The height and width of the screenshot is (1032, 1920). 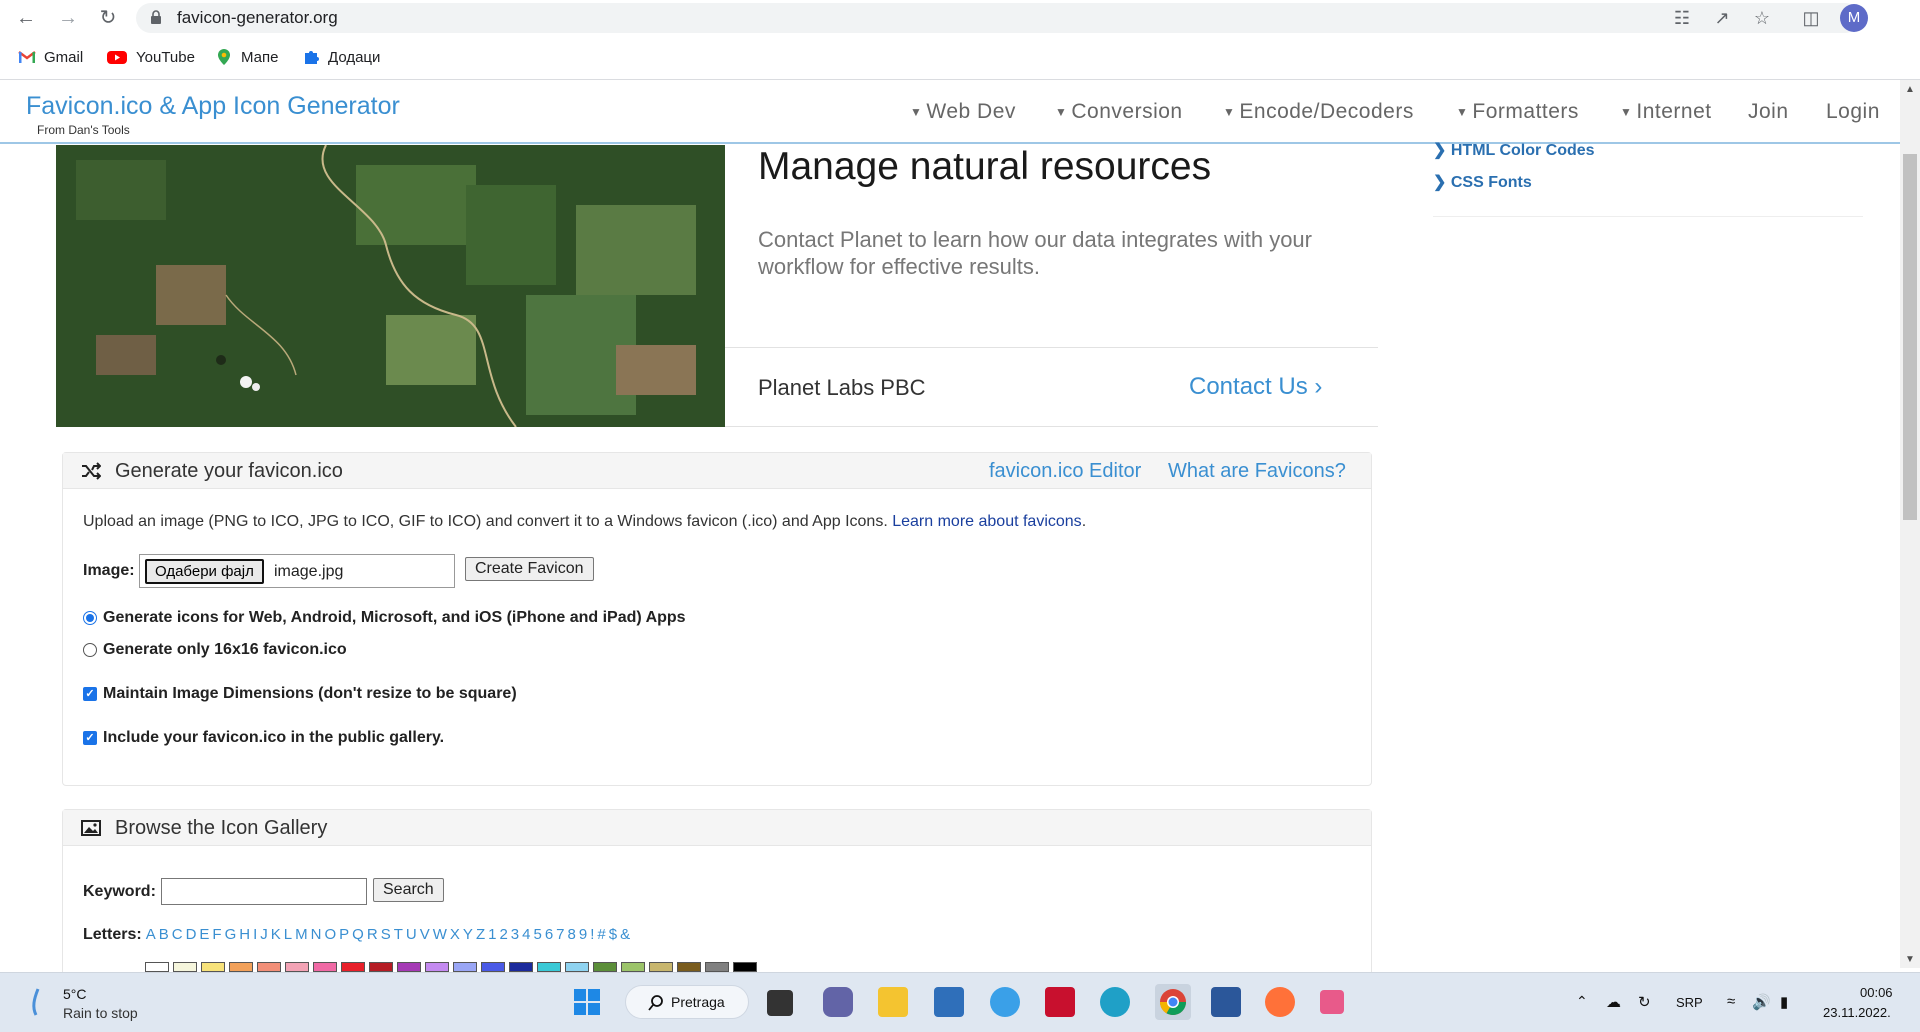 What do you see at coordinates (244, 934) in the screenshot?
I see `letter-link: H` at bounding box center [244, 934].